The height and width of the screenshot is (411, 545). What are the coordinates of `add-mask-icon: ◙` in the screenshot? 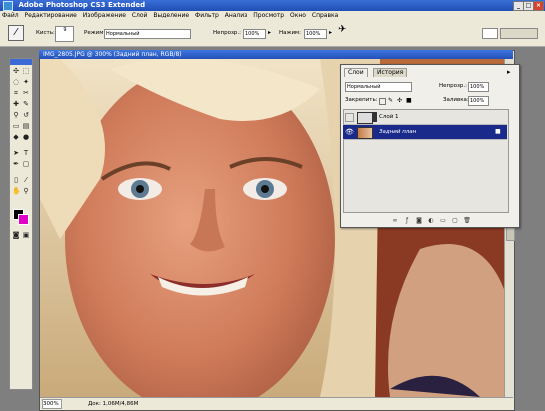 It's located at (419, 221).